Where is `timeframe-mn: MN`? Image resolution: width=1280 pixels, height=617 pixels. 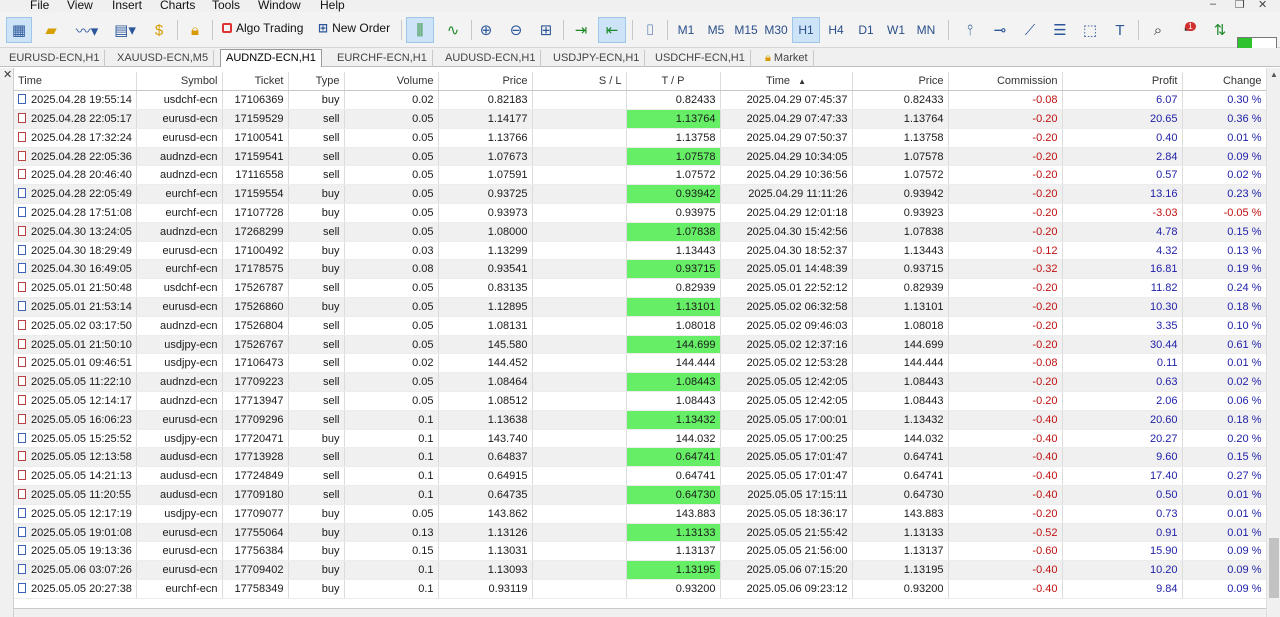
timeframe-mn: MN is located at coordinates (926, 30).